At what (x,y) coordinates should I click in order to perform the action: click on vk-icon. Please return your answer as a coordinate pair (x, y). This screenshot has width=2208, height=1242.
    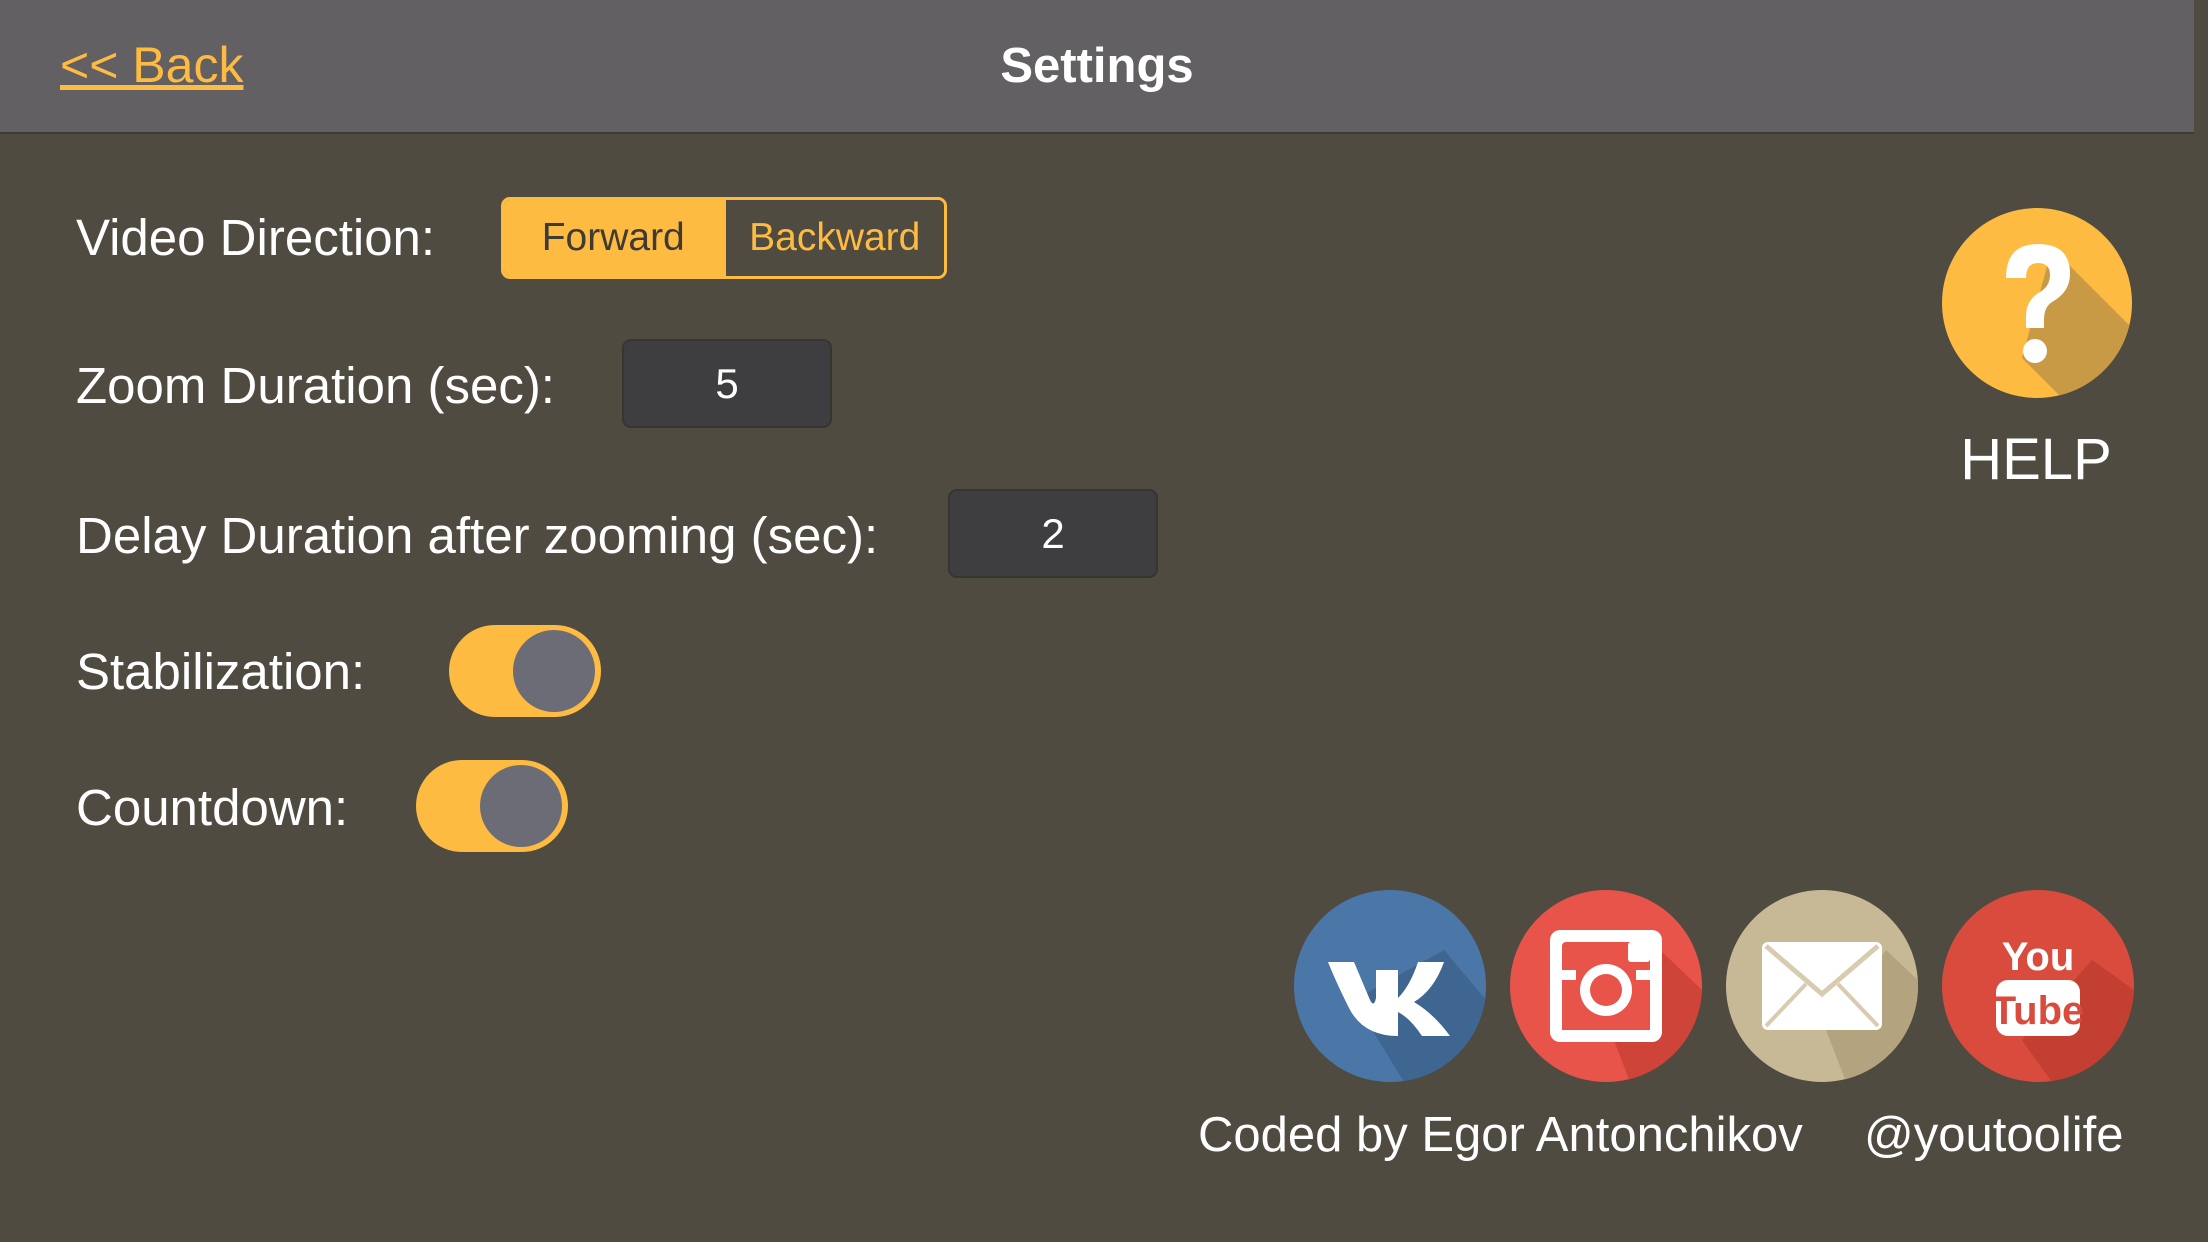
    Looking at the image, I should click on (1390, 986).